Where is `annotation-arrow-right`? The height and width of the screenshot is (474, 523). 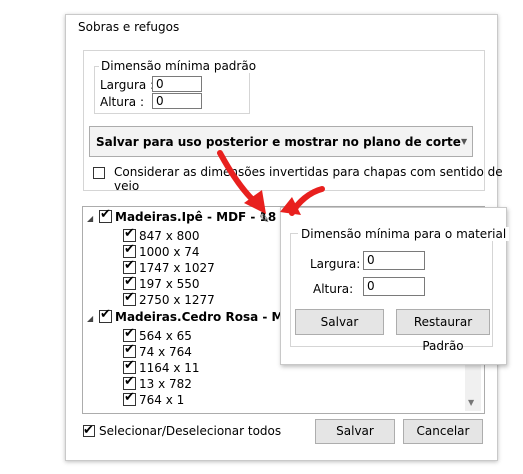
annotation-arrow-right is located at coordinates (302, 201).